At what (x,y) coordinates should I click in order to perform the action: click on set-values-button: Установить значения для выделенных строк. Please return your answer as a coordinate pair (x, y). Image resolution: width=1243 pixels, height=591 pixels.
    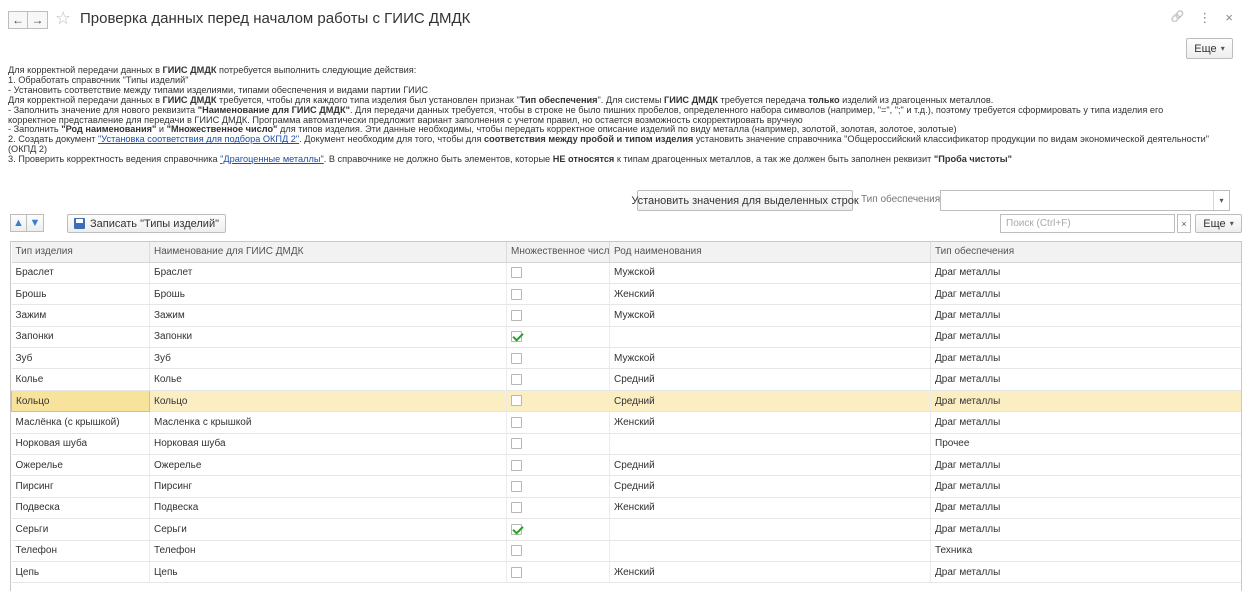
    Looking at the image, I should click on (745, 200).